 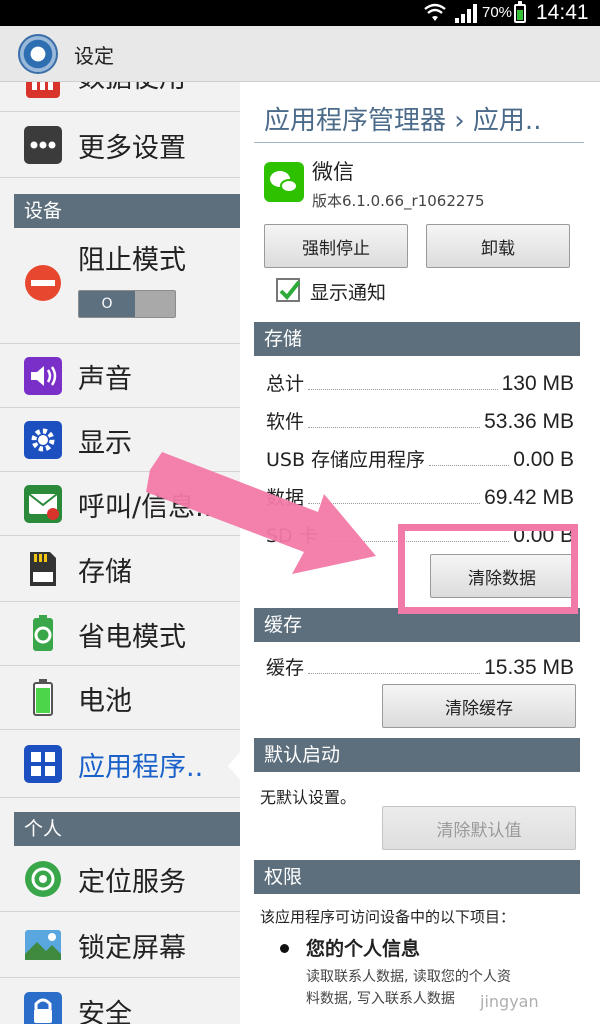 What do you see at coordinates (105, 572) in the screenshot?
I see `sidebar-item-label: 存储` at bounding box center [105, 572].